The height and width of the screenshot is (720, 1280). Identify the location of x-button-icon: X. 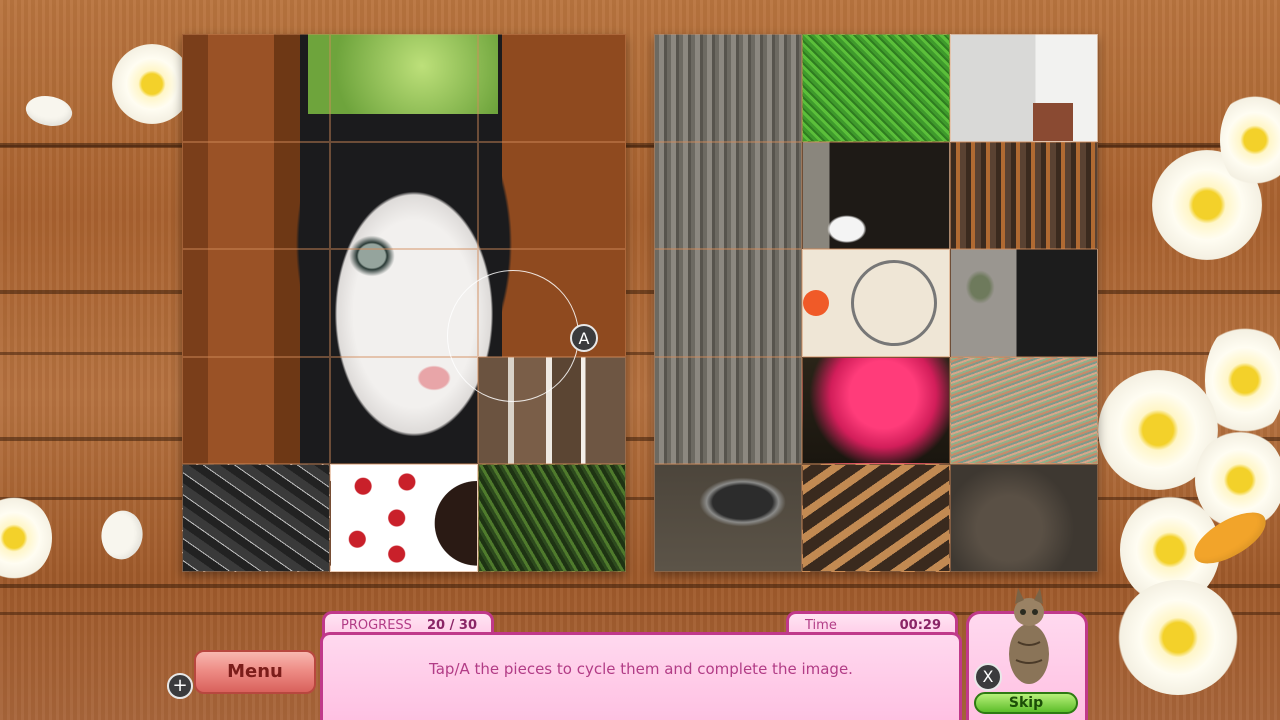
(988, 677).